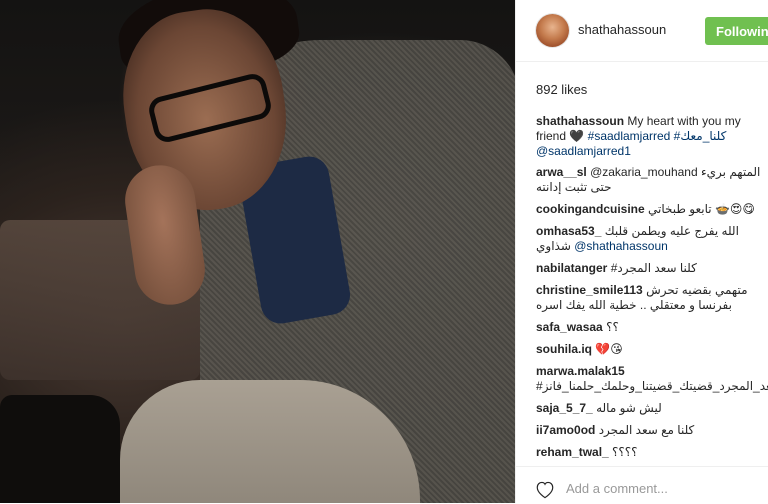  I want to click on comment-username: christine_smile113, so click(589, 290).